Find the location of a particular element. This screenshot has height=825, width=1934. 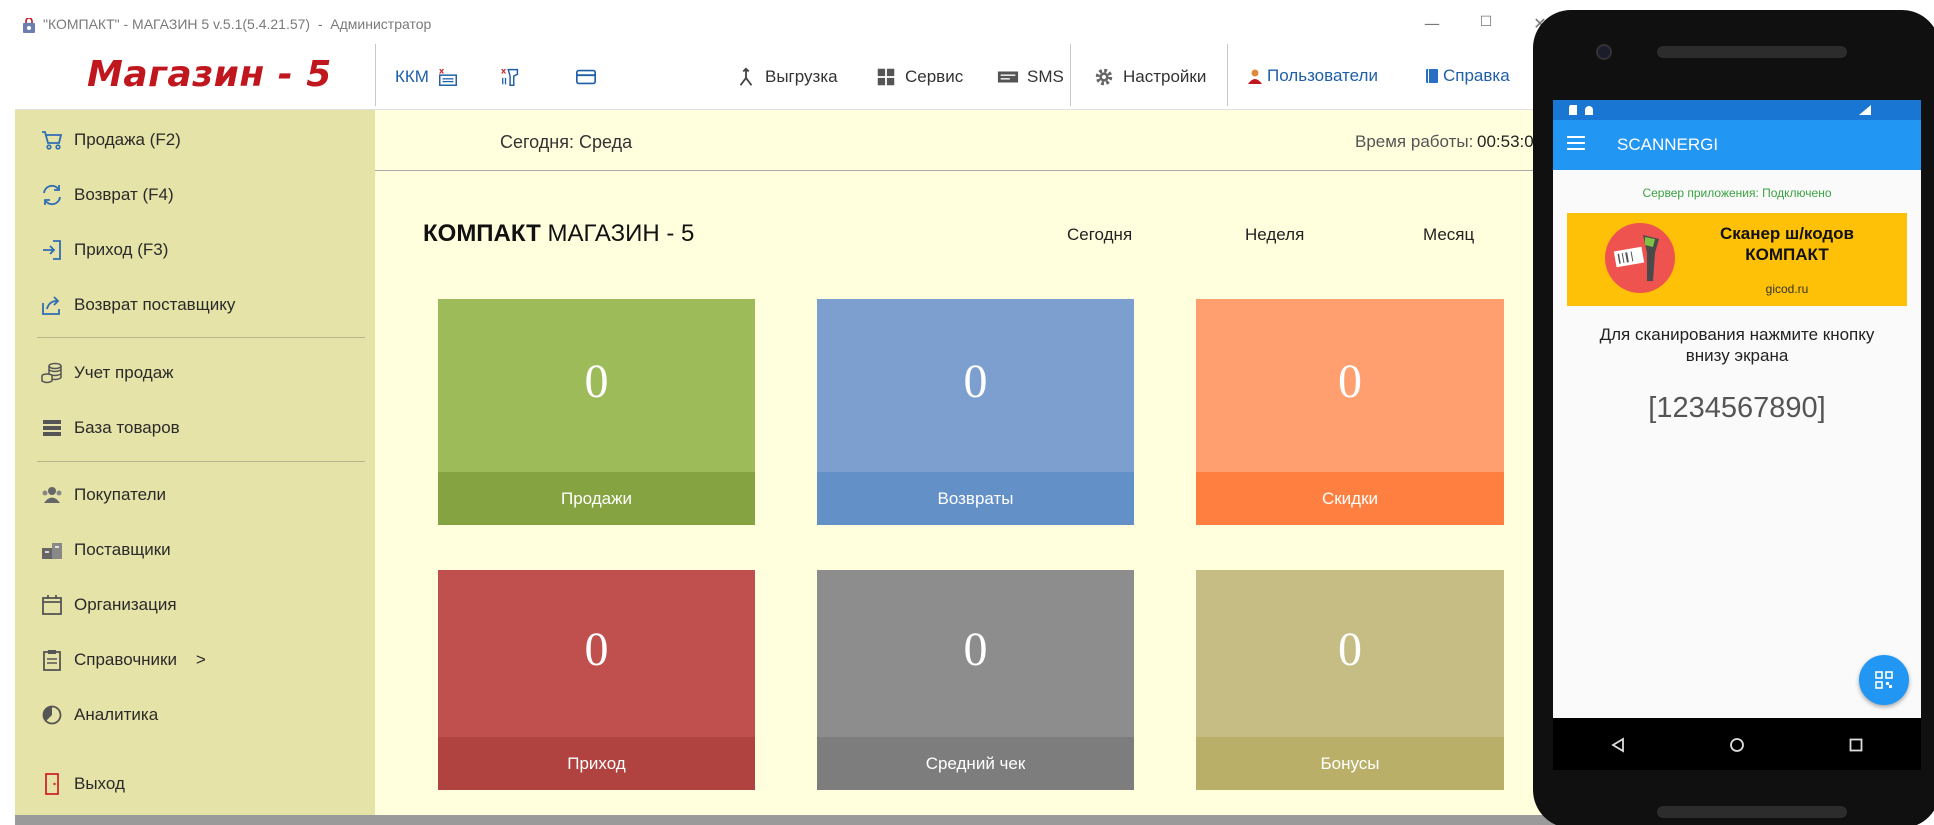

card-payment-button is located at coordinates (586, 77).